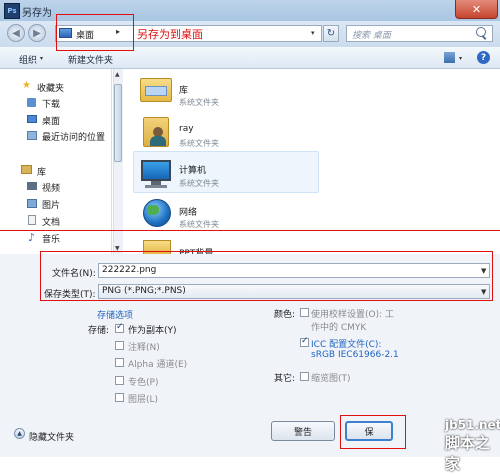 The height and width of the screenshot is (474, 500). Describe the element at coordinates (199, 224) in the screenshot. I see `file-type-network: 系统文件夹` at that location.